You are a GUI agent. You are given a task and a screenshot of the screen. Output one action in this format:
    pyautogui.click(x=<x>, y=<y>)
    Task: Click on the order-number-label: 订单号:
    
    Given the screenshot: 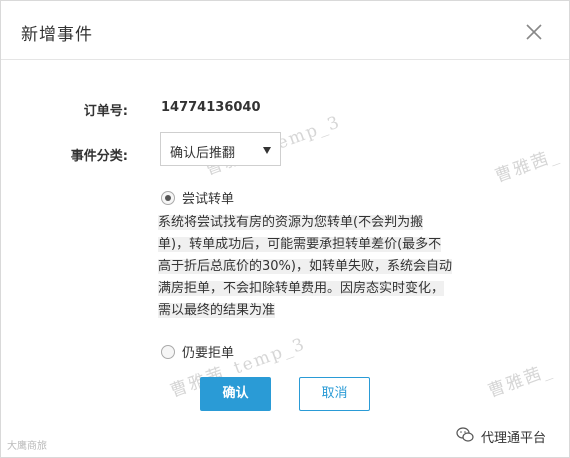 What is the action you would take?
    pyautogui.click(x=105, y=111)
    